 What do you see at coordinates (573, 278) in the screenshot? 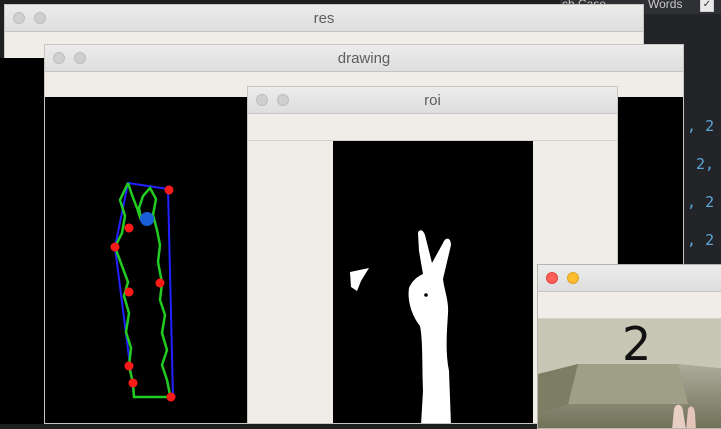
I see `minimize-icon` at bounding box center [573, 278].